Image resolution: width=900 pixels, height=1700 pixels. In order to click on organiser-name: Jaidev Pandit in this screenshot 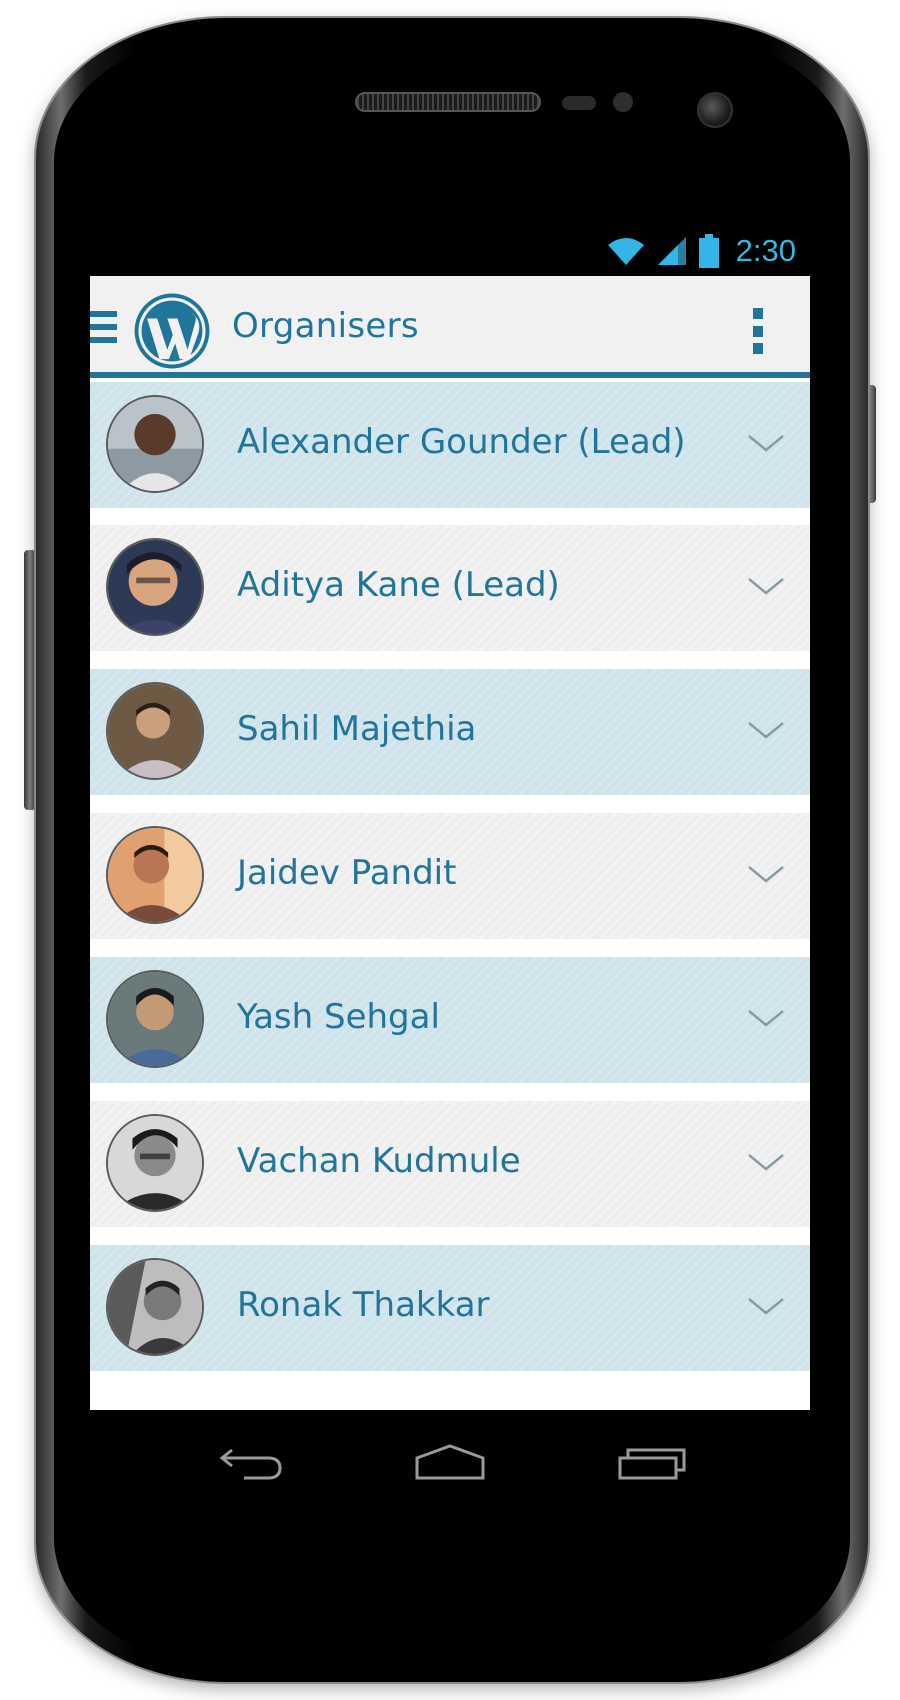, I will do `click(347, 873)`.